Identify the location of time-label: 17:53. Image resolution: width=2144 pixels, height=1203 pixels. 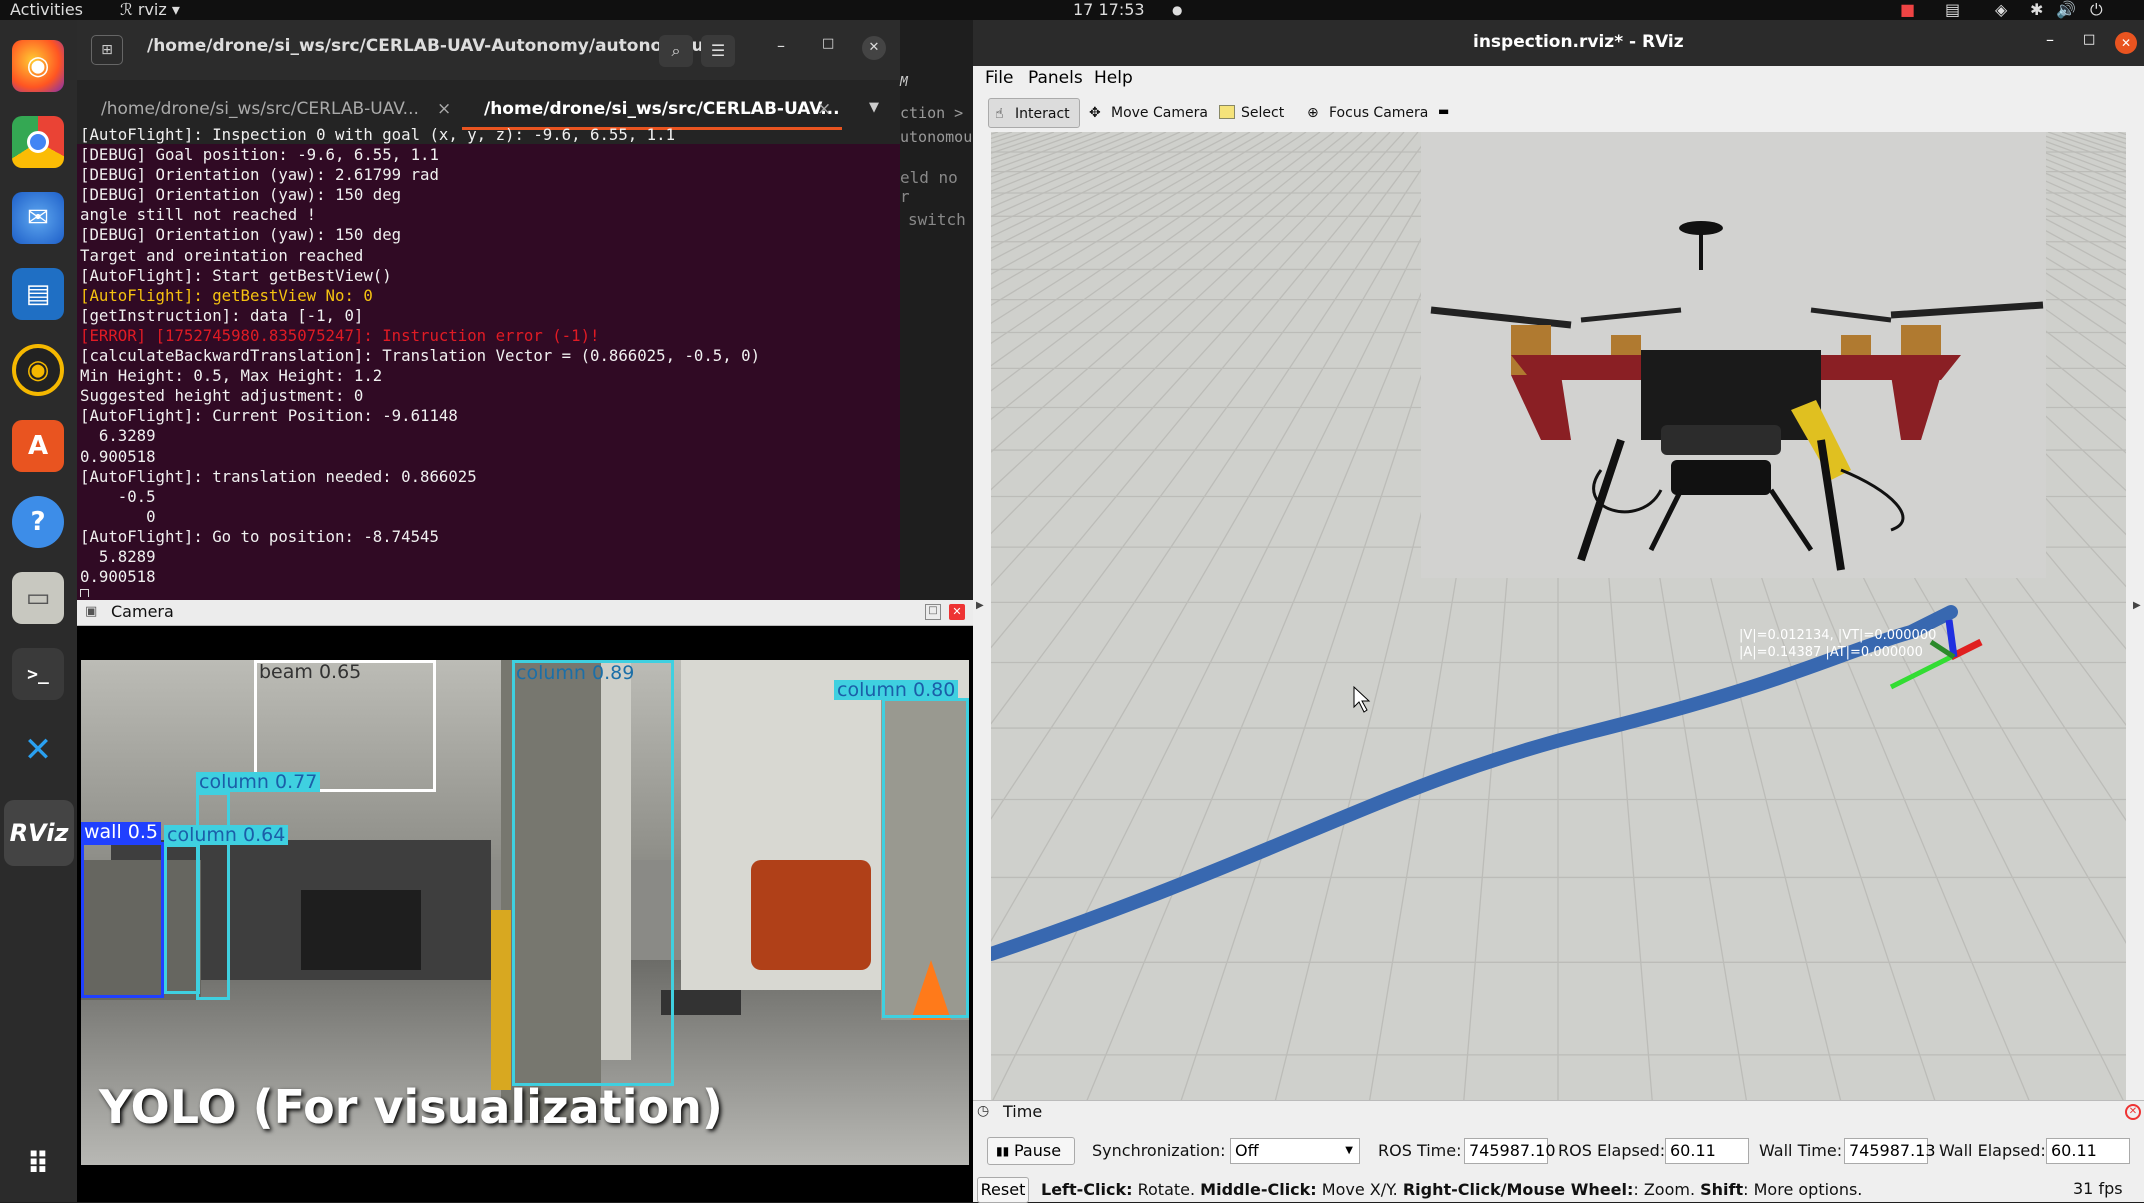
(1121, 9).